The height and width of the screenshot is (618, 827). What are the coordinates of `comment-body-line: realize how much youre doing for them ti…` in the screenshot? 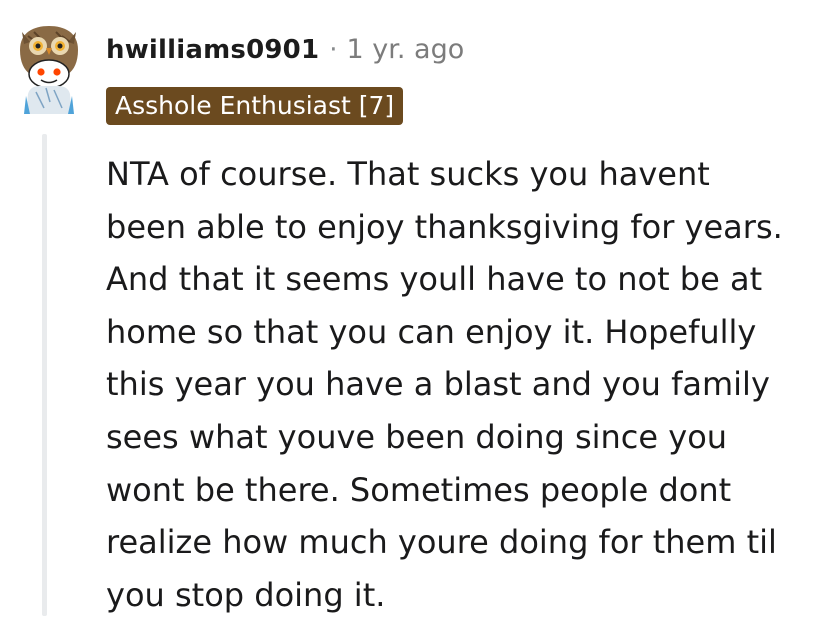 It's located at (441, 542).